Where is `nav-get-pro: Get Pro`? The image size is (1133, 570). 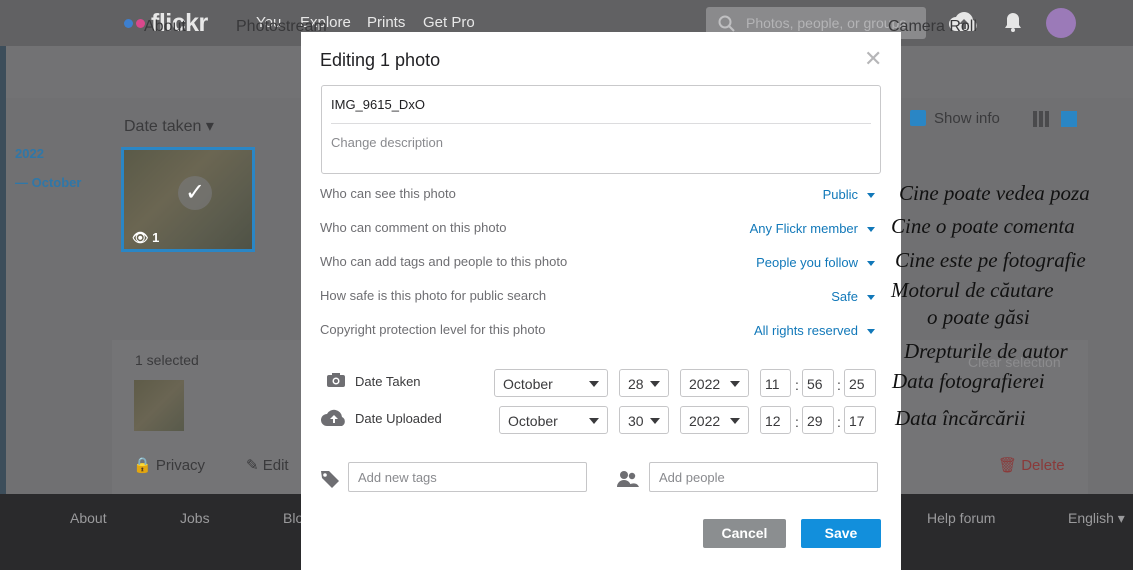
nav-get-pro: Get Pro is located at coordinates (449, 22).